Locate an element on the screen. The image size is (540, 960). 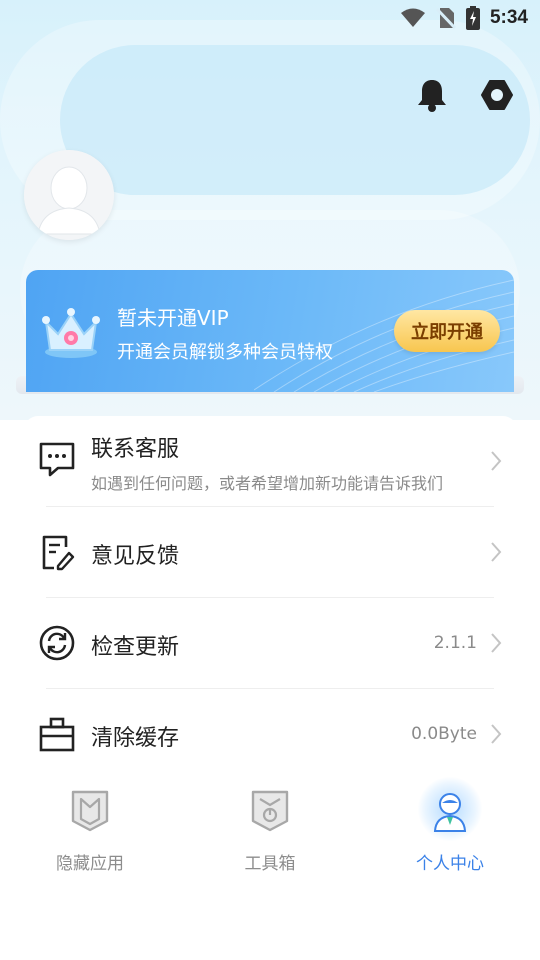
menu-item-feedback: 意见反馈 is located at coordinates (270, 552).